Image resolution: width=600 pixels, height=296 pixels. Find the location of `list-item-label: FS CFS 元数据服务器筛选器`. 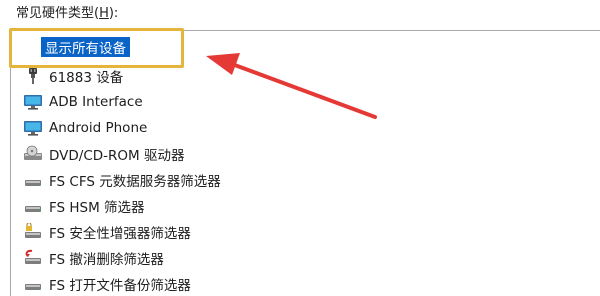

list-item-label: FS CFS 元数据服务器筛选器 is located at coordinates (135, 182).